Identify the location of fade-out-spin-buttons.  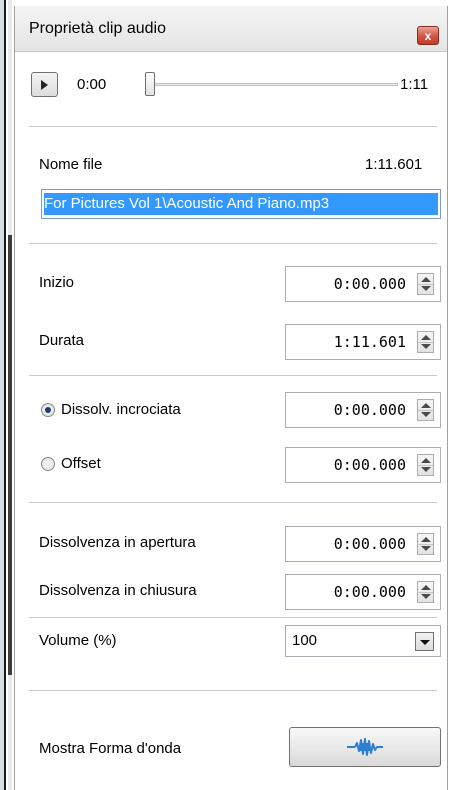
(425, 592).